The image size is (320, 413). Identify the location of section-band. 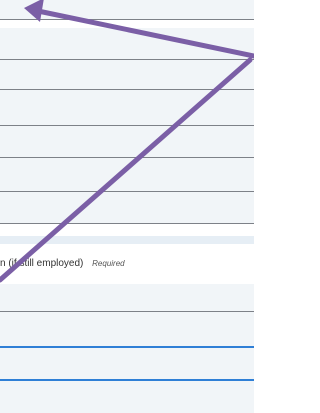
(127, 240).